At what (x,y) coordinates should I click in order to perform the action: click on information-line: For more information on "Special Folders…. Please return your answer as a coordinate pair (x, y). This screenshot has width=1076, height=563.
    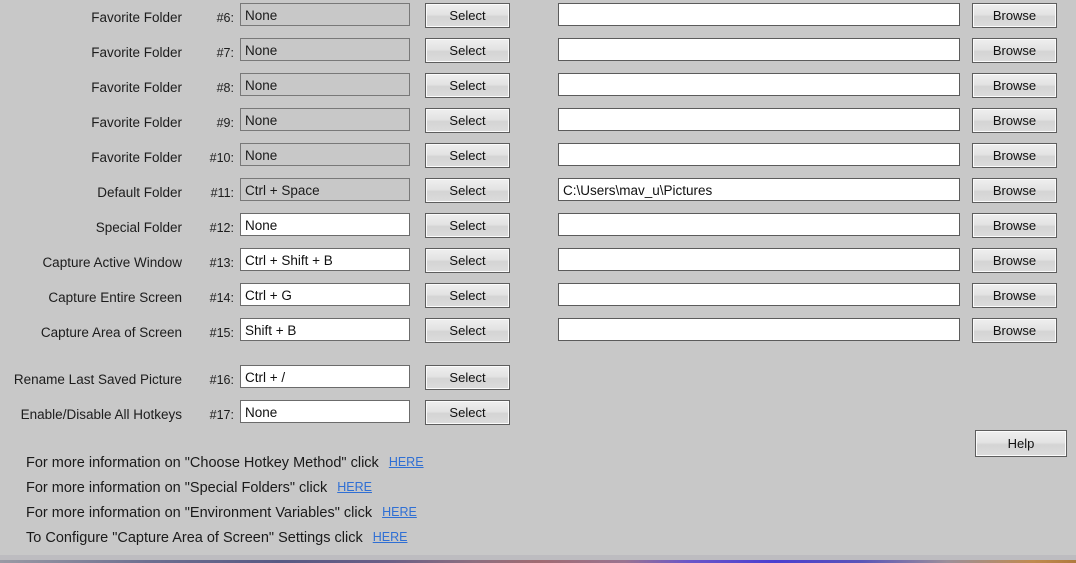
    Looking at the image, I should click on (199, 488).